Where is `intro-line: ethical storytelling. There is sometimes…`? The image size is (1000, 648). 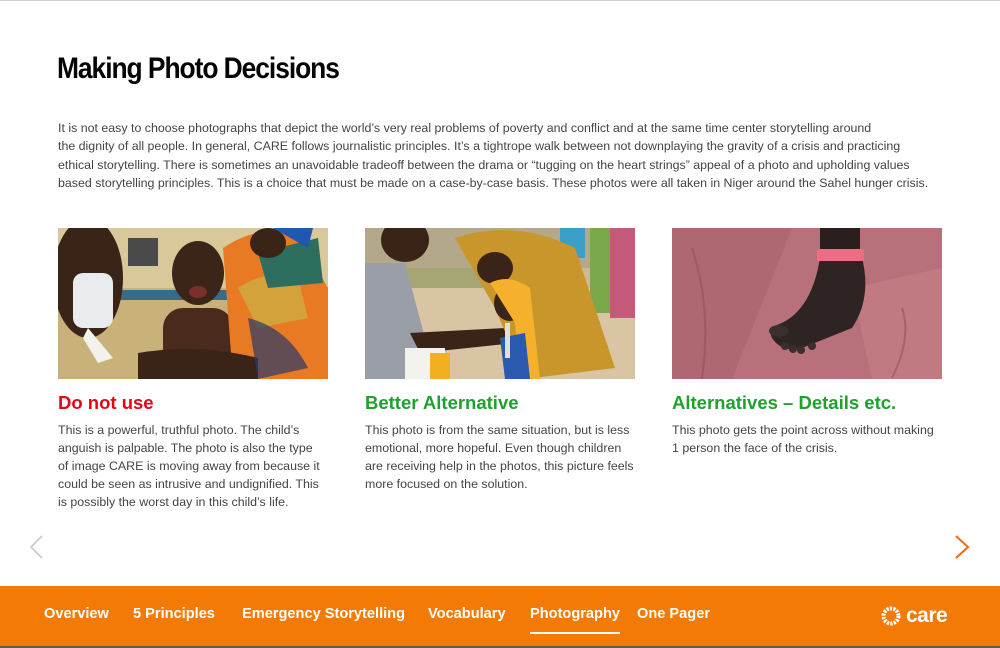
intro-line: ethical storytelling. There is sometimes… is located at coordinates (484, 164).